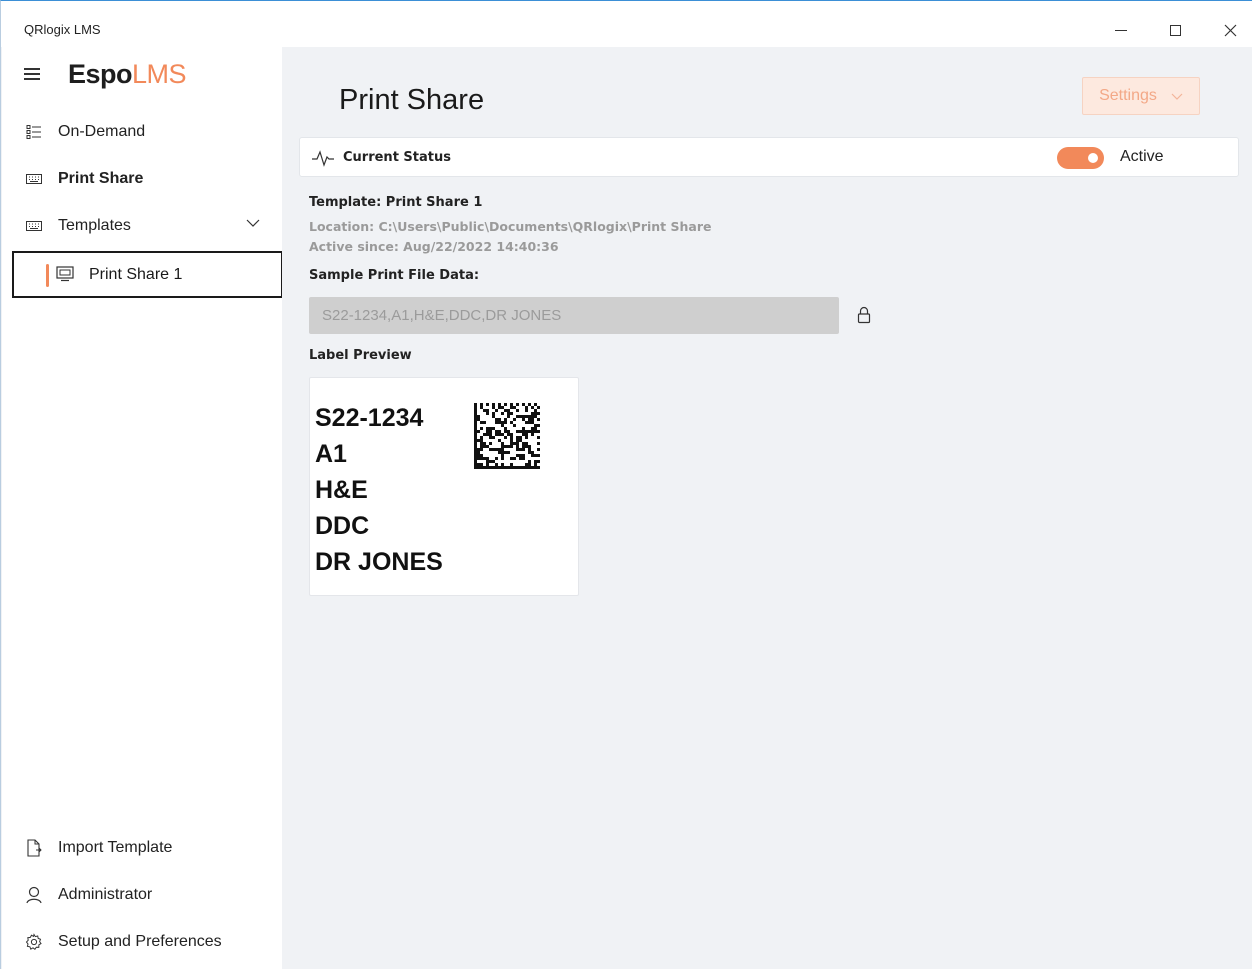 This screenshot has height=969, width=1252. I want to click on sidebar-item-label: Print Share 1, so click(136, 274).